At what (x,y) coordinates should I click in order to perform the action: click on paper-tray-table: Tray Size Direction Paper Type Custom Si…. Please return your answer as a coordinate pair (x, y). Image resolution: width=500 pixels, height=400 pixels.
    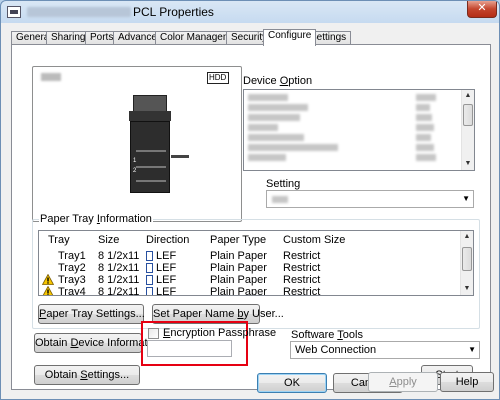
    Looking at the image, I should click on (256, 263).